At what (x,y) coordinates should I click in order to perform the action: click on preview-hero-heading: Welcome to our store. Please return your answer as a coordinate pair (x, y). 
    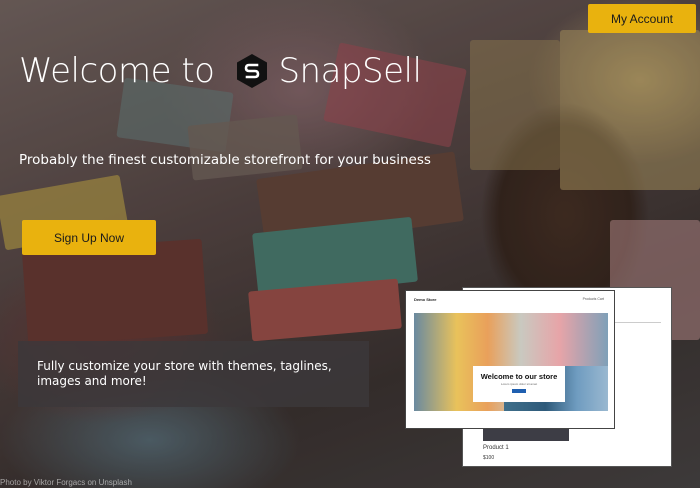
    Looking at the image, I should click on (519, 376).